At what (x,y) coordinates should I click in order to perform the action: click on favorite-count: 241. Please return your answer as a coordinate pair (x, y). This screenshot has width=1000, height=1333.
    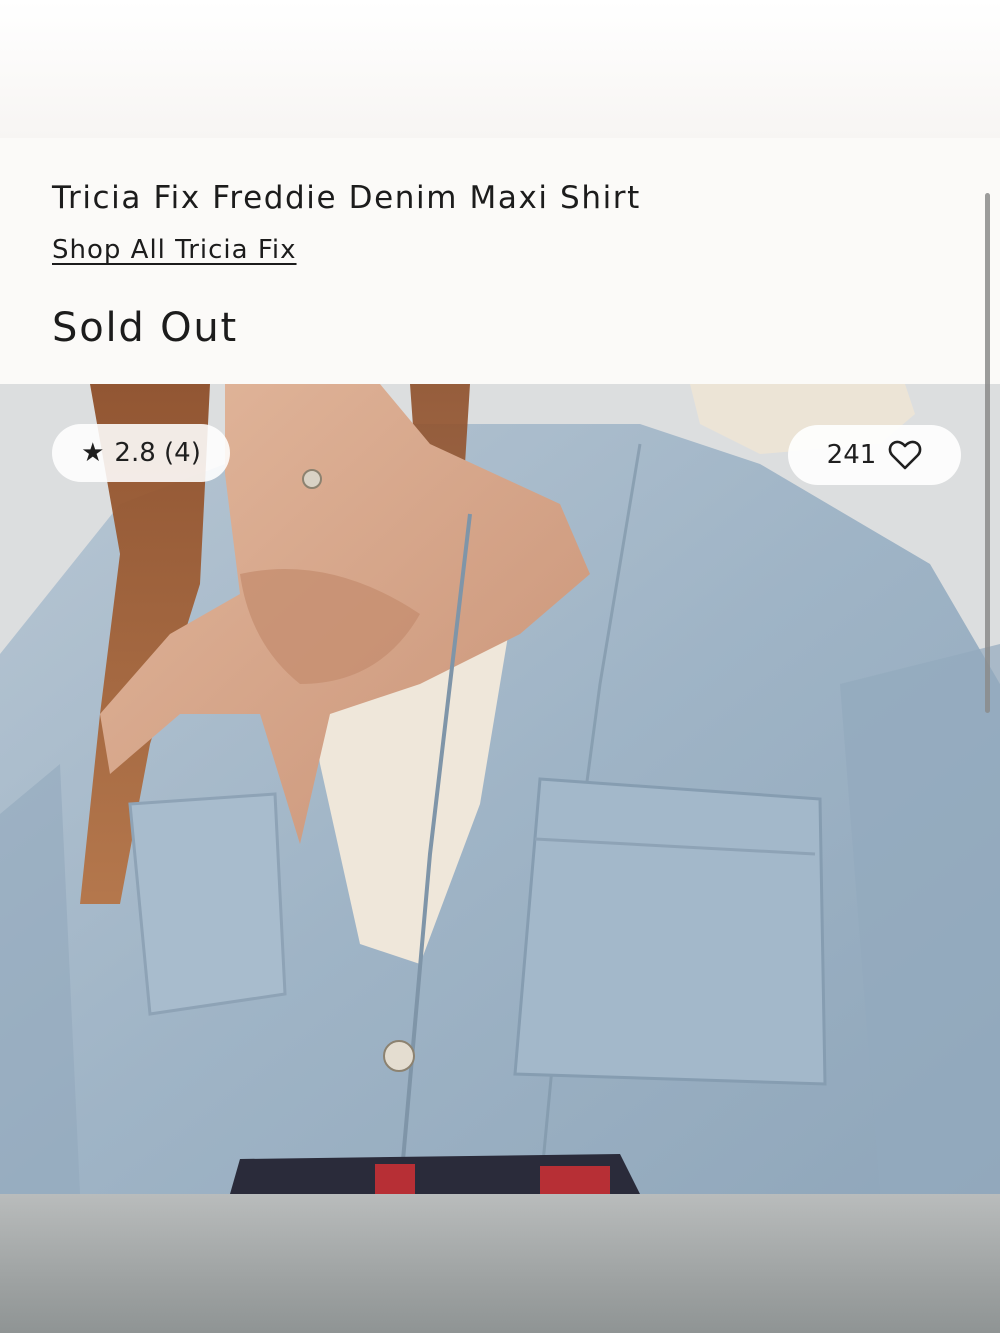
    Looking at the image, I should click on (851, 455).